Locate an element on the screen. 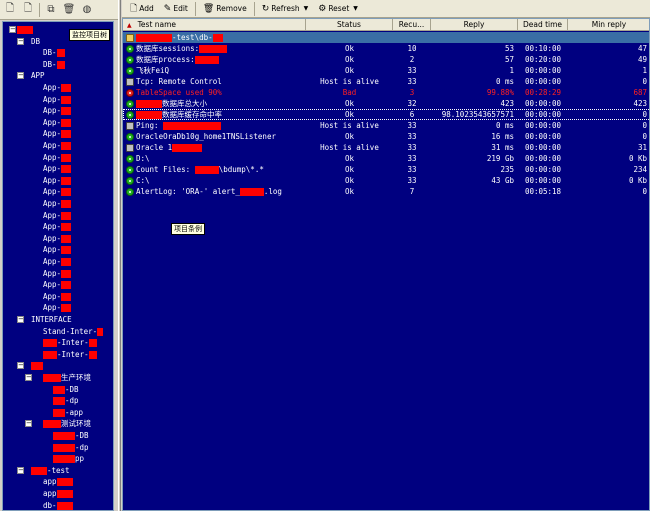 The width and height of the screenshot is (650, 511). table-row: C:\ Ok 33 43 Gb 00:00:00 0 Kb is located at coordinates (386, 180).